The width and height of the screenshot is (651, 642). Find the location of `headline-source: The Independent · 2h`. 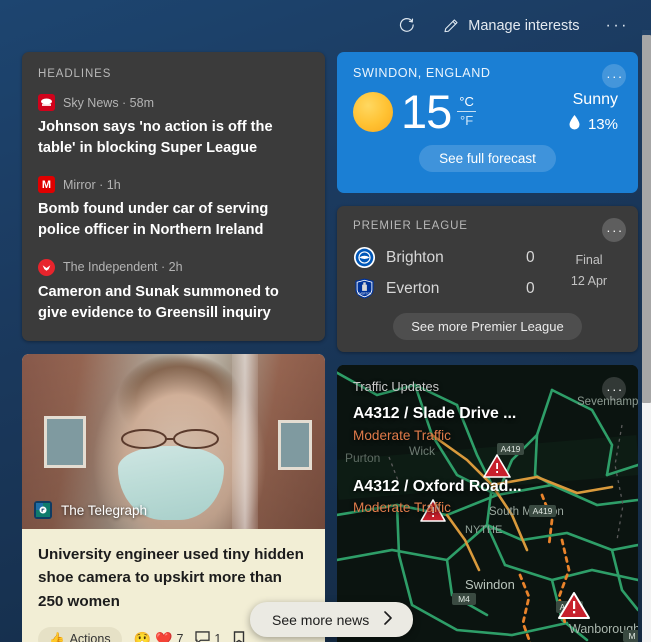

headline-source: The Independent · 2h is located at coordinates (173, 267).